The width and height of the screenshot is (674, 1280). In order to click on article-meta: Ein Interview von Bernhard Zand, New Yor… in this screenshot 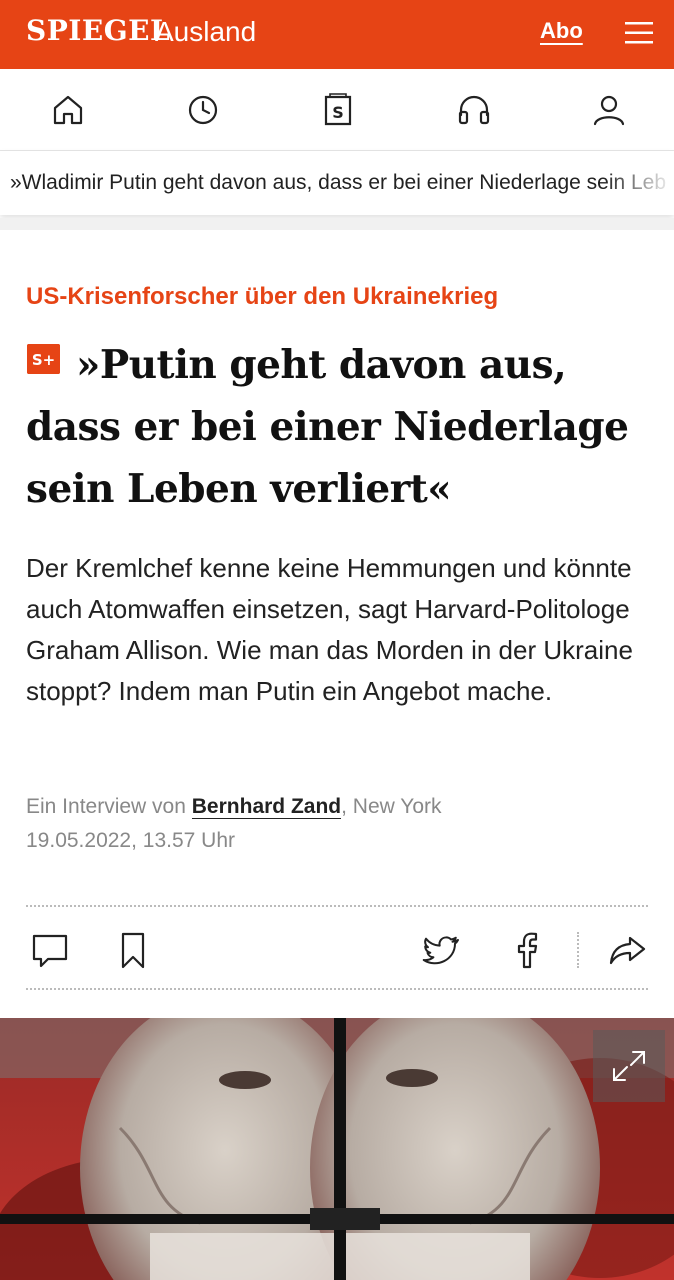, I will do `click(234, 824)`.